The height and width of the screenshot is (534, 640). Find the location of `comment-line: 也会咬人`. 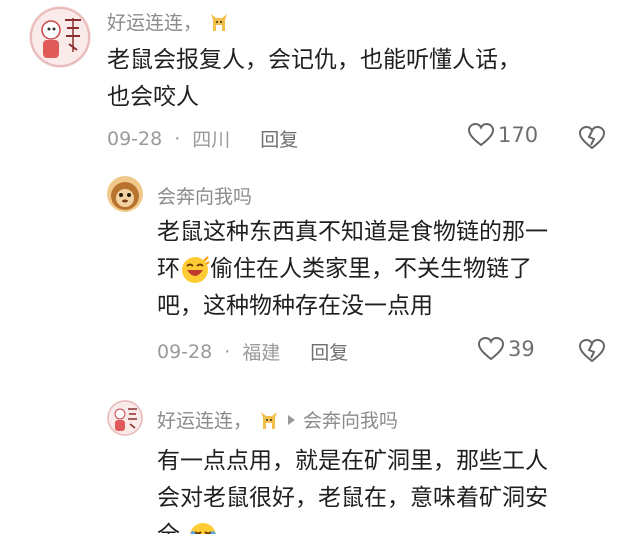

comment-line: 也会咬人 is located at coordinates (153, 97).